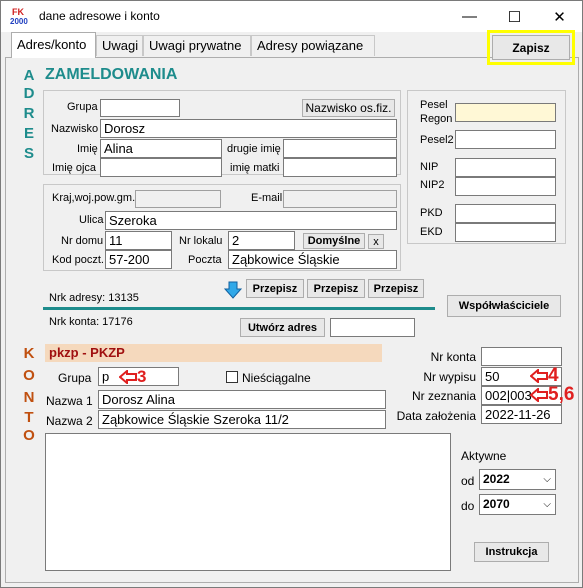 Image resolution: width=583 pixels, height=588 pixels. I want to click on tab-adres-konto: Adres/konto, so click(53, 45).